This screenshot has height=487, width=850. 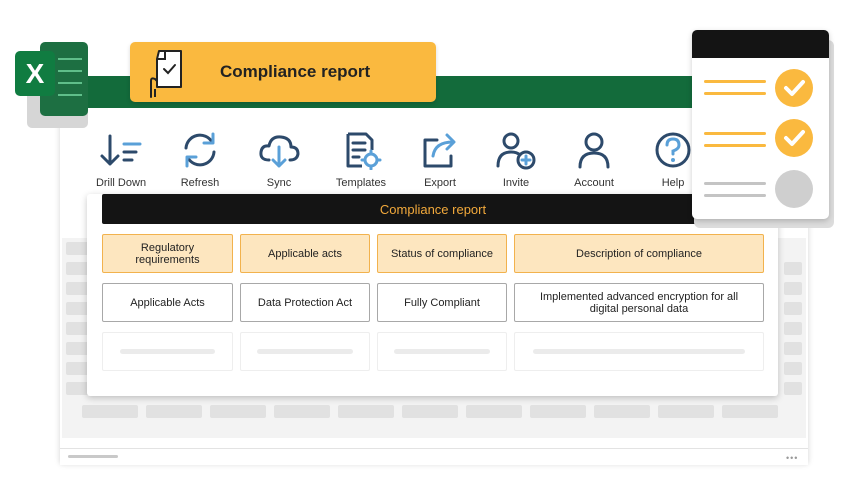 I want to click on refresh-button: Refresh, so click(x=200, y=157).